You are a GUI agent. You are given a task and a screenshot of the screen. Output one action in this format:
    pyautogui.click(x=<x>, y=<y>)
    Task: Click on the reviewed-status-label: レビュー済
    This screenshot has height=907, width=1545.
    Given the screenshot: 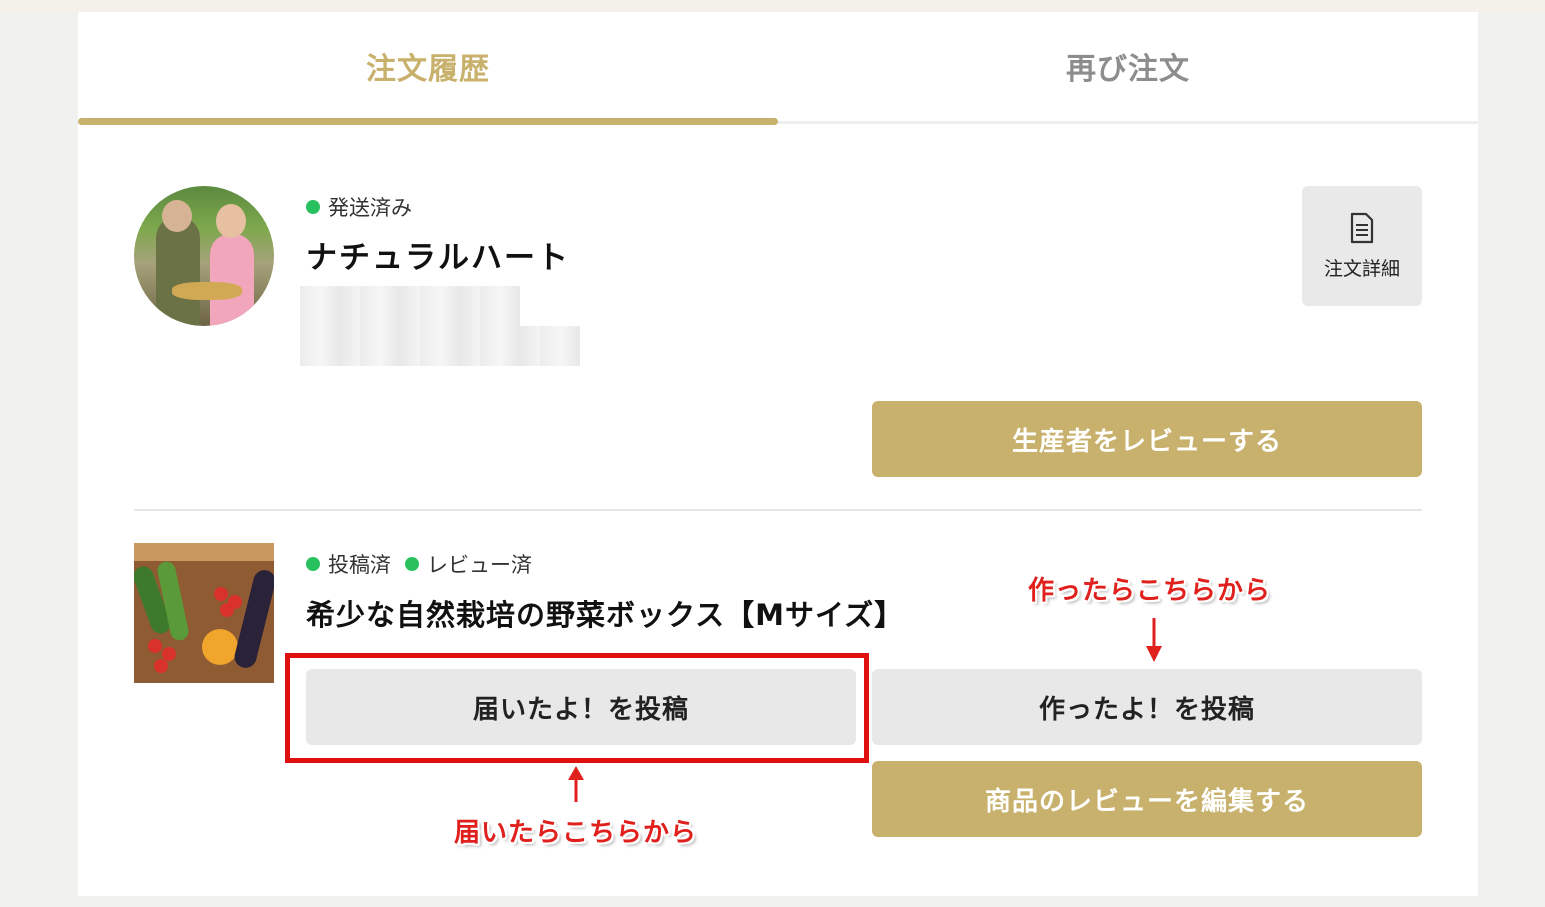 What is the action you would take?
    pyautogui.click(x=479, y=565)
    